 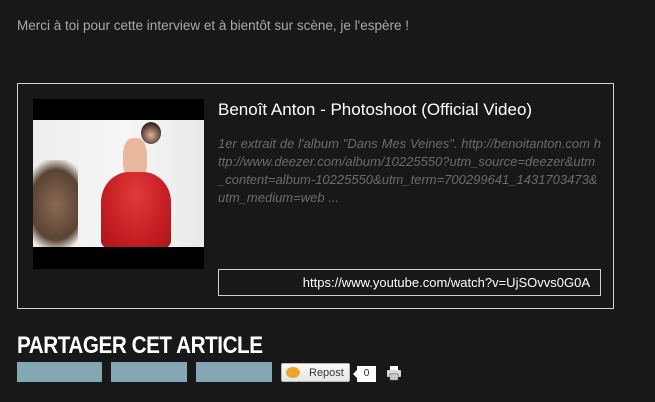 I want to click on photographer-silhouette, so click(x=55, y=203).